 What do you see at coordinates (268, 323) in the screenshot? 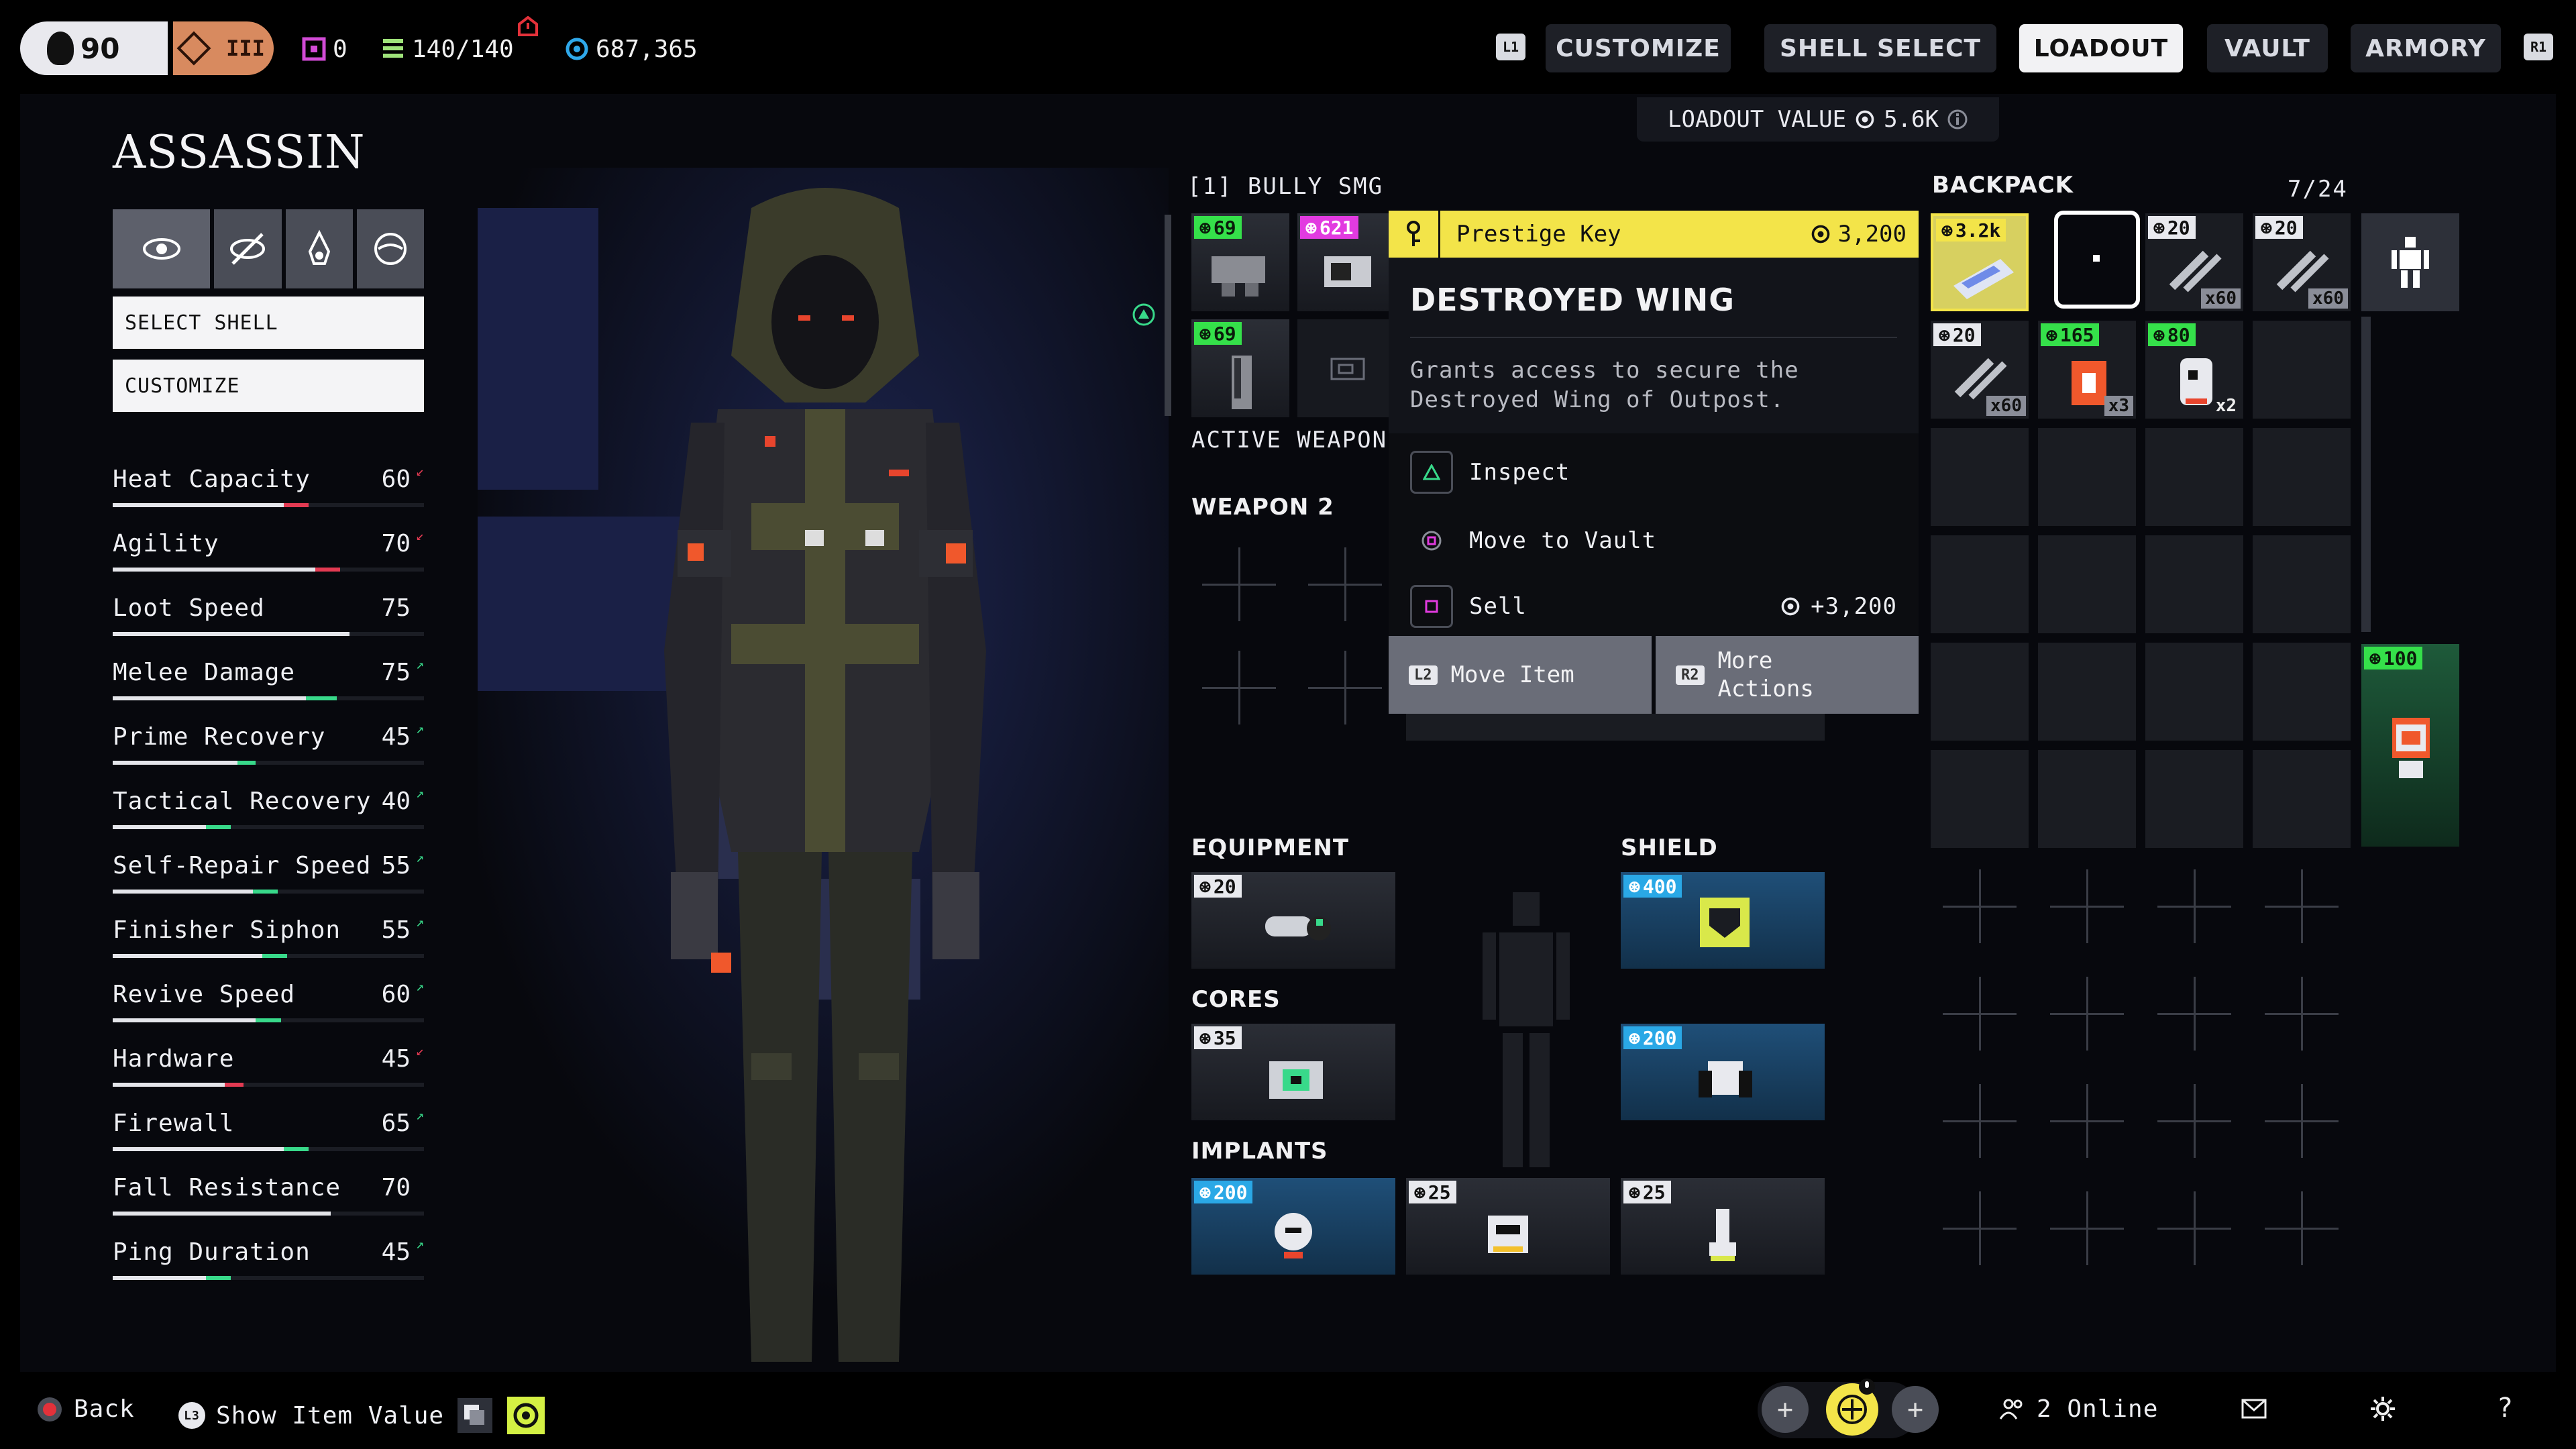
I see `select-shell-button: SELECT SHELL` at bounding box center [268, 323].